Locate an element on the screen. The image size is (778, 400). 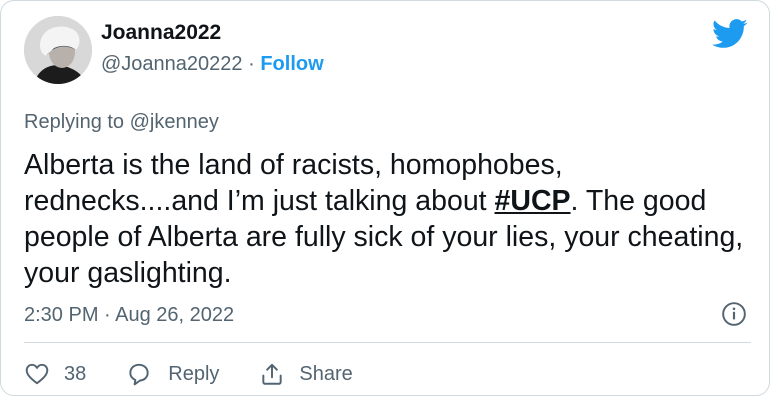
avatar-photo is located at coordinates (58, 50).